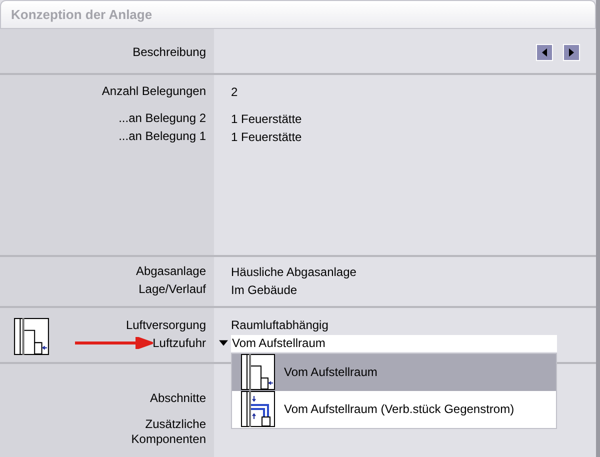 The image size is (600, 457). I want to click on field-label: ...an Belegung 2, so click(162, 118).